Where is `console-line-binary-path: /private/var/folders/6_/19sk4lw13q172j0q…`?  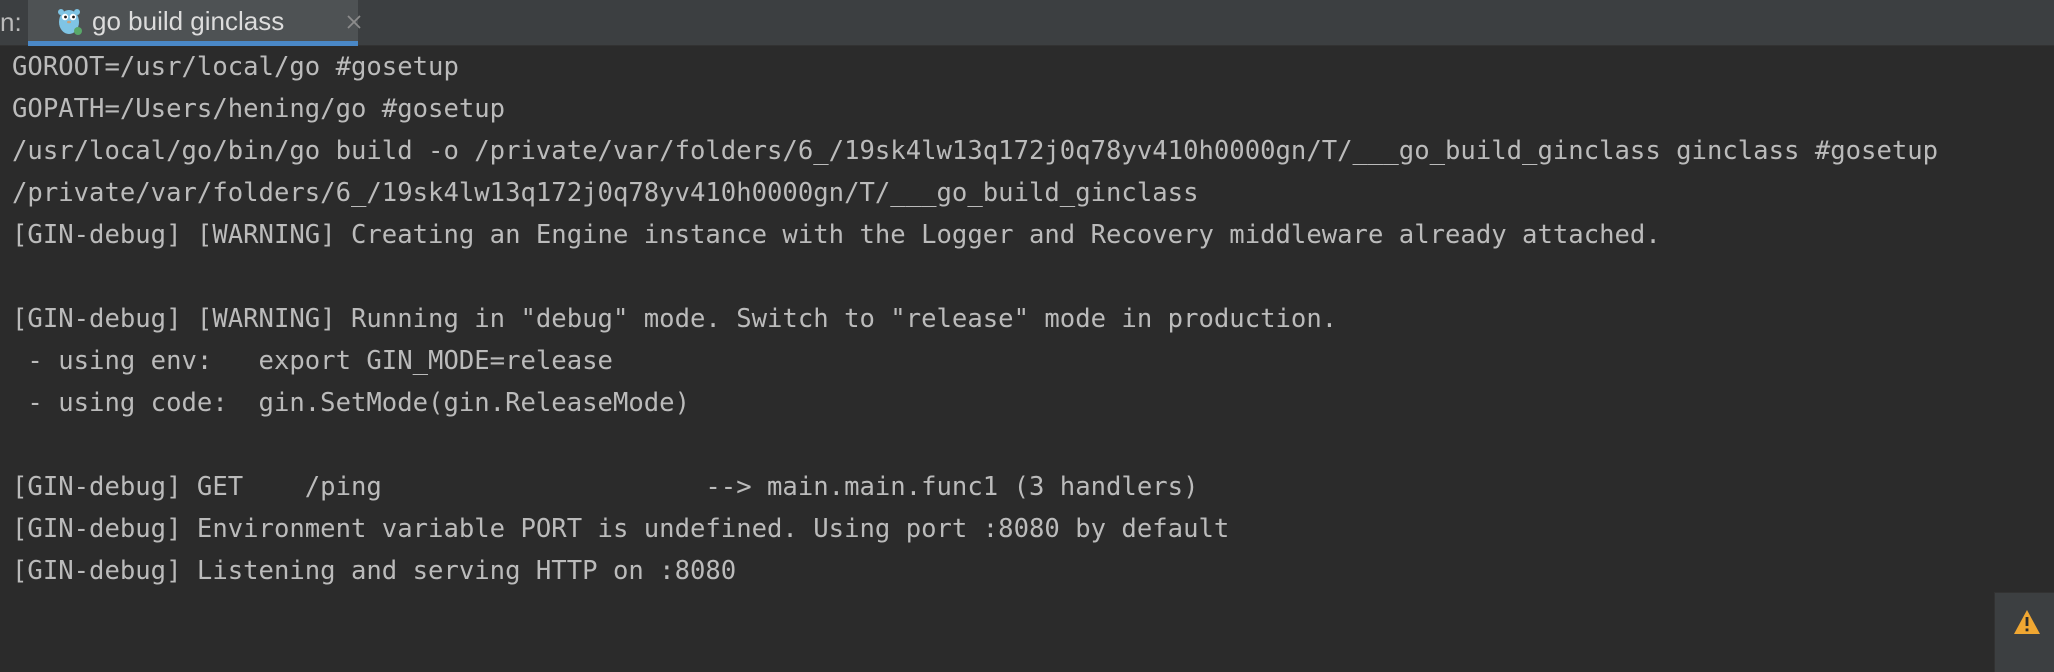 console-line-binary-path: /private/var/folders/6_/19sk4lw13q172j0q… is located at coordinates (605, 193).